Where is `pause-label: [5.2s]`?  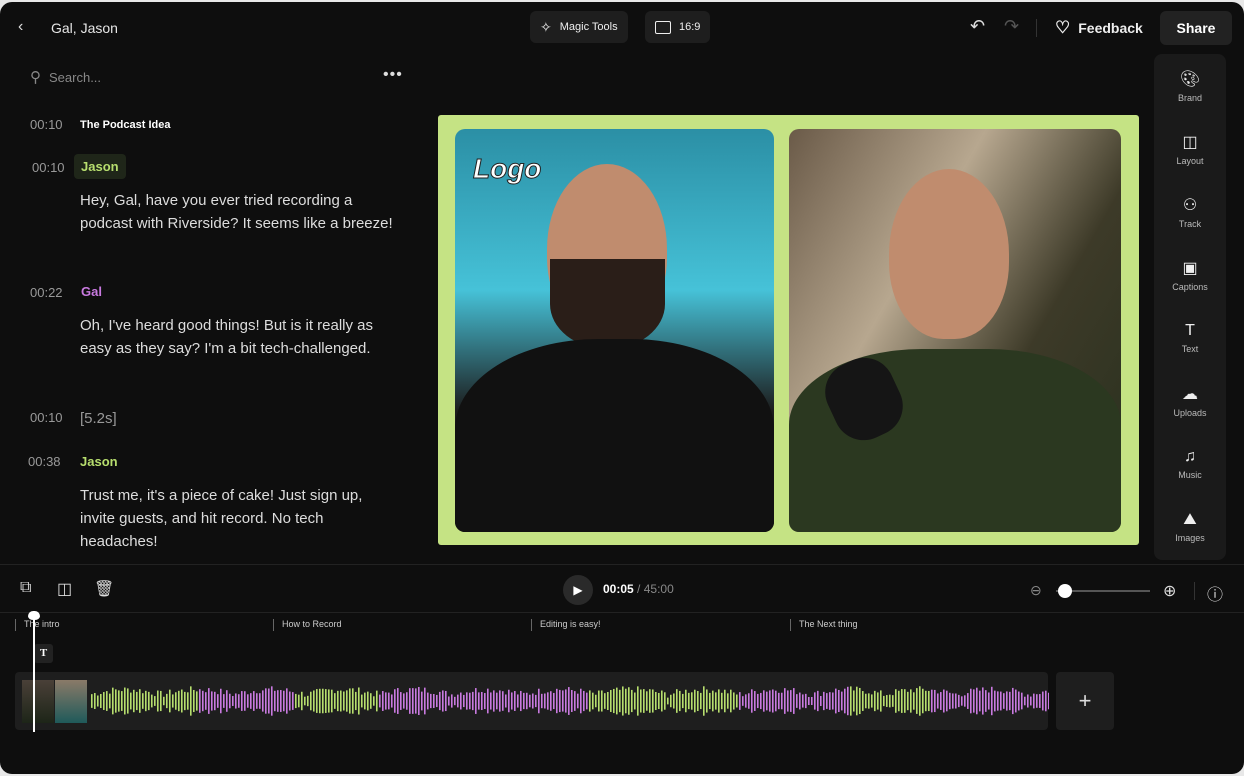
pause-label: [5.2s] is located at coordinates (240, 418).